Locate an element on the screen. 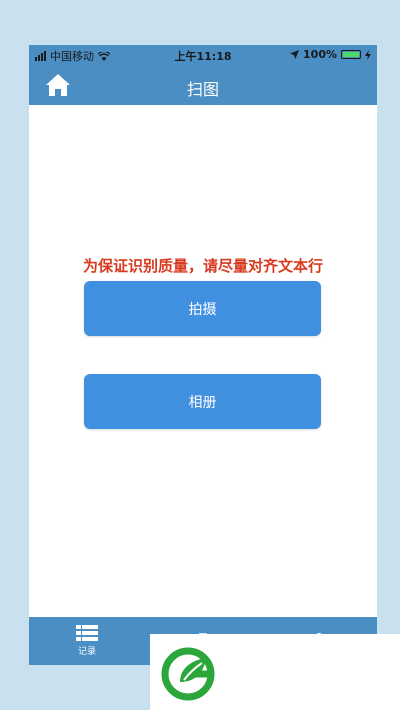 The image size is (400, 710). album-button: 相册 is located at coordinates (202, 401).